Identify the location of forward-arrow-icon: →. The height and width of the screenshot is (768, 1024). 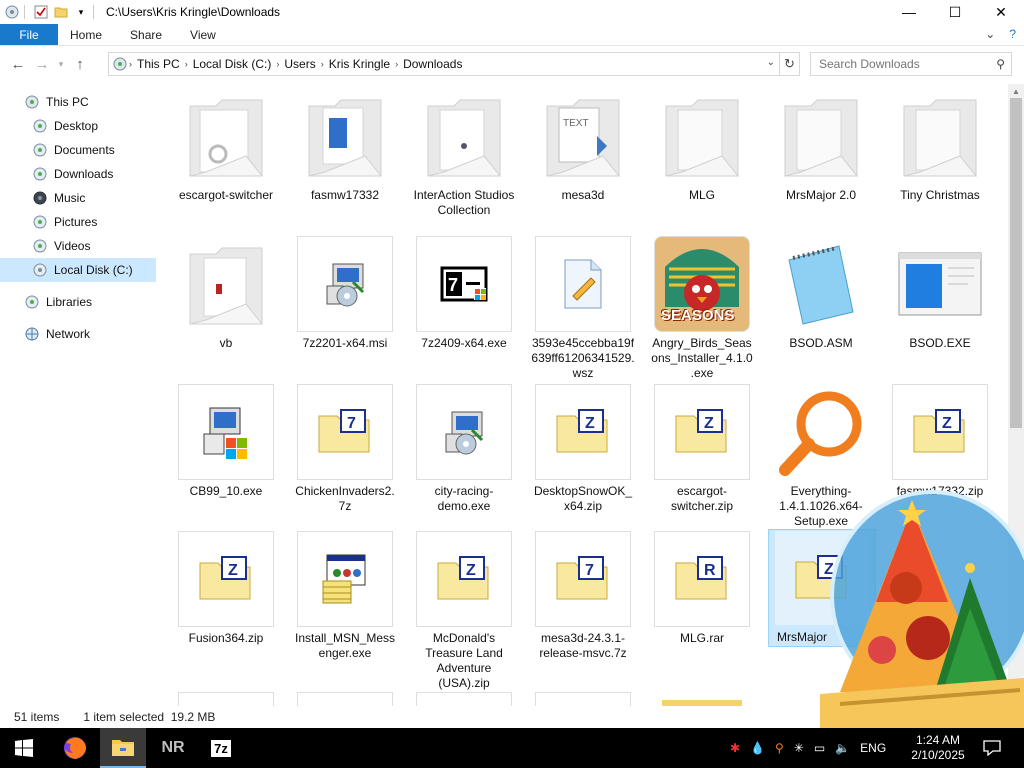
(42, 64).